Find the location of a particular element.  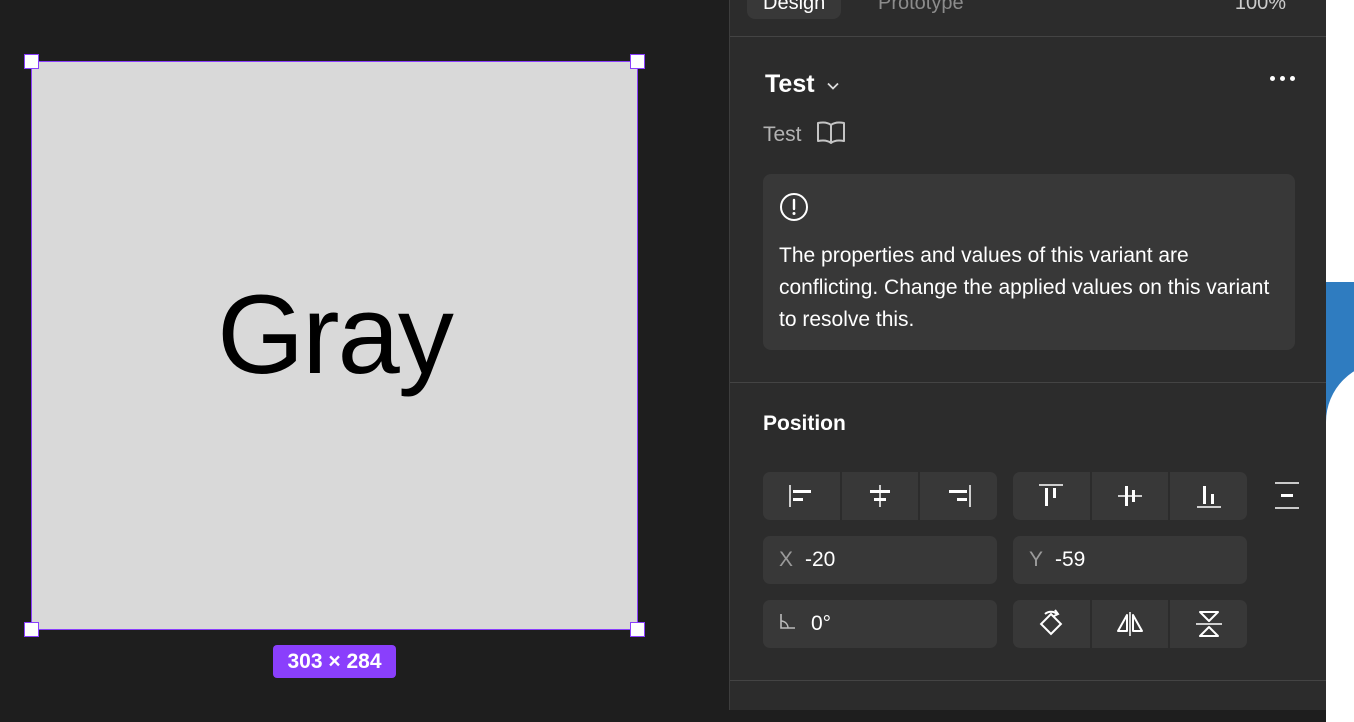

size-badge: 303 × 284 is located at coordinates (334, 661).